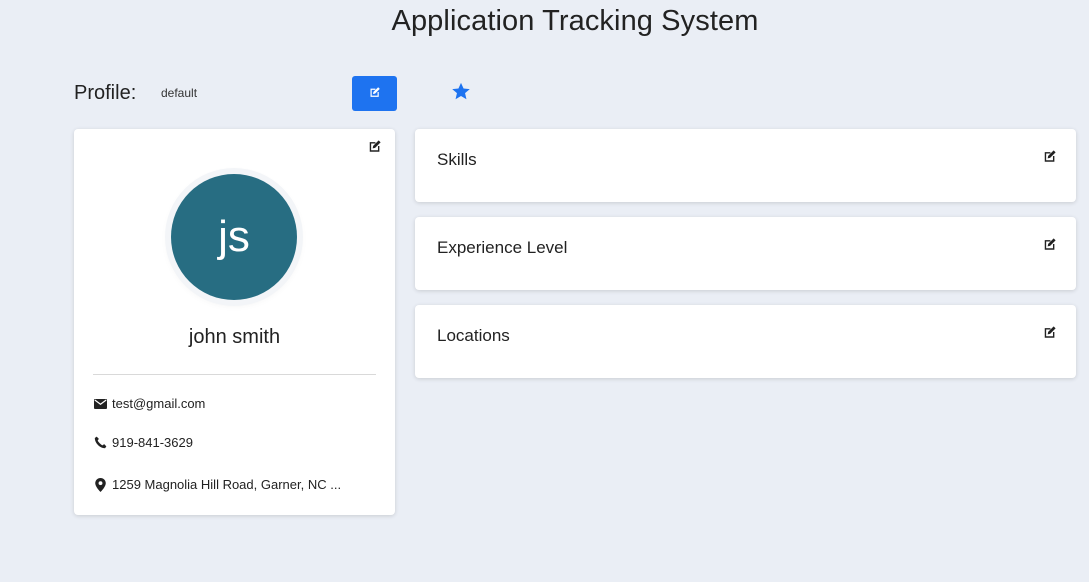  I want to click on profile-card-edit-button, so click(375, 148).